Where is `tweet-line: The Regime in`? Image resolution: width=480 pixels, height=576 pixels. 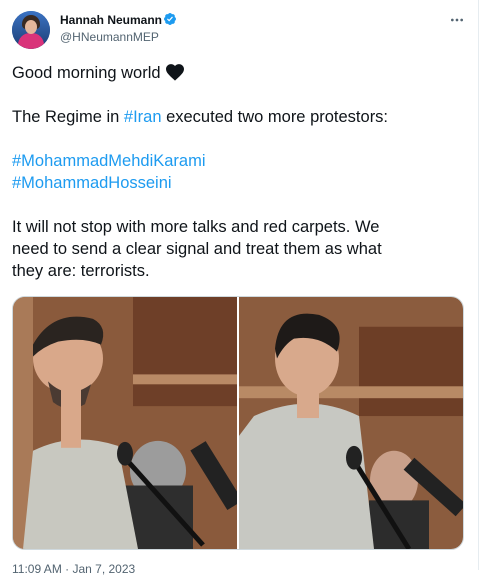
tweet-line: The Regime in is located at coordinates (68, 117).